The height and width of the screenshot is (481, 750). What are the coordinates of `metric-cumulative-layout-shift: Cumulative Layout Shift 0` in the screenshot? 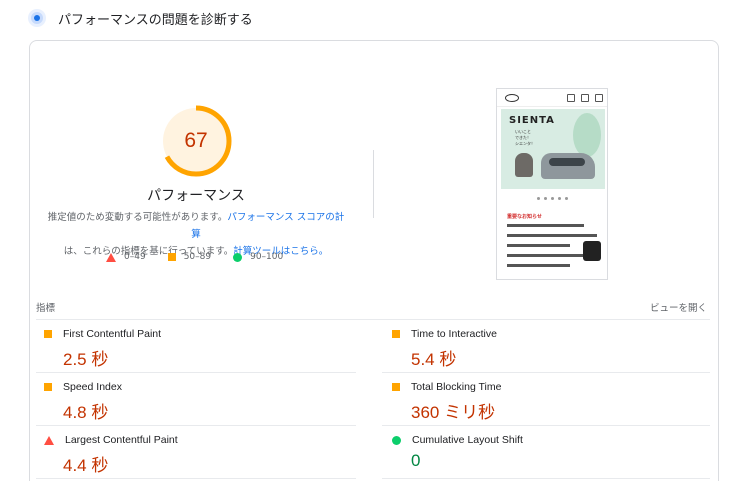 It's located at (552, 452).